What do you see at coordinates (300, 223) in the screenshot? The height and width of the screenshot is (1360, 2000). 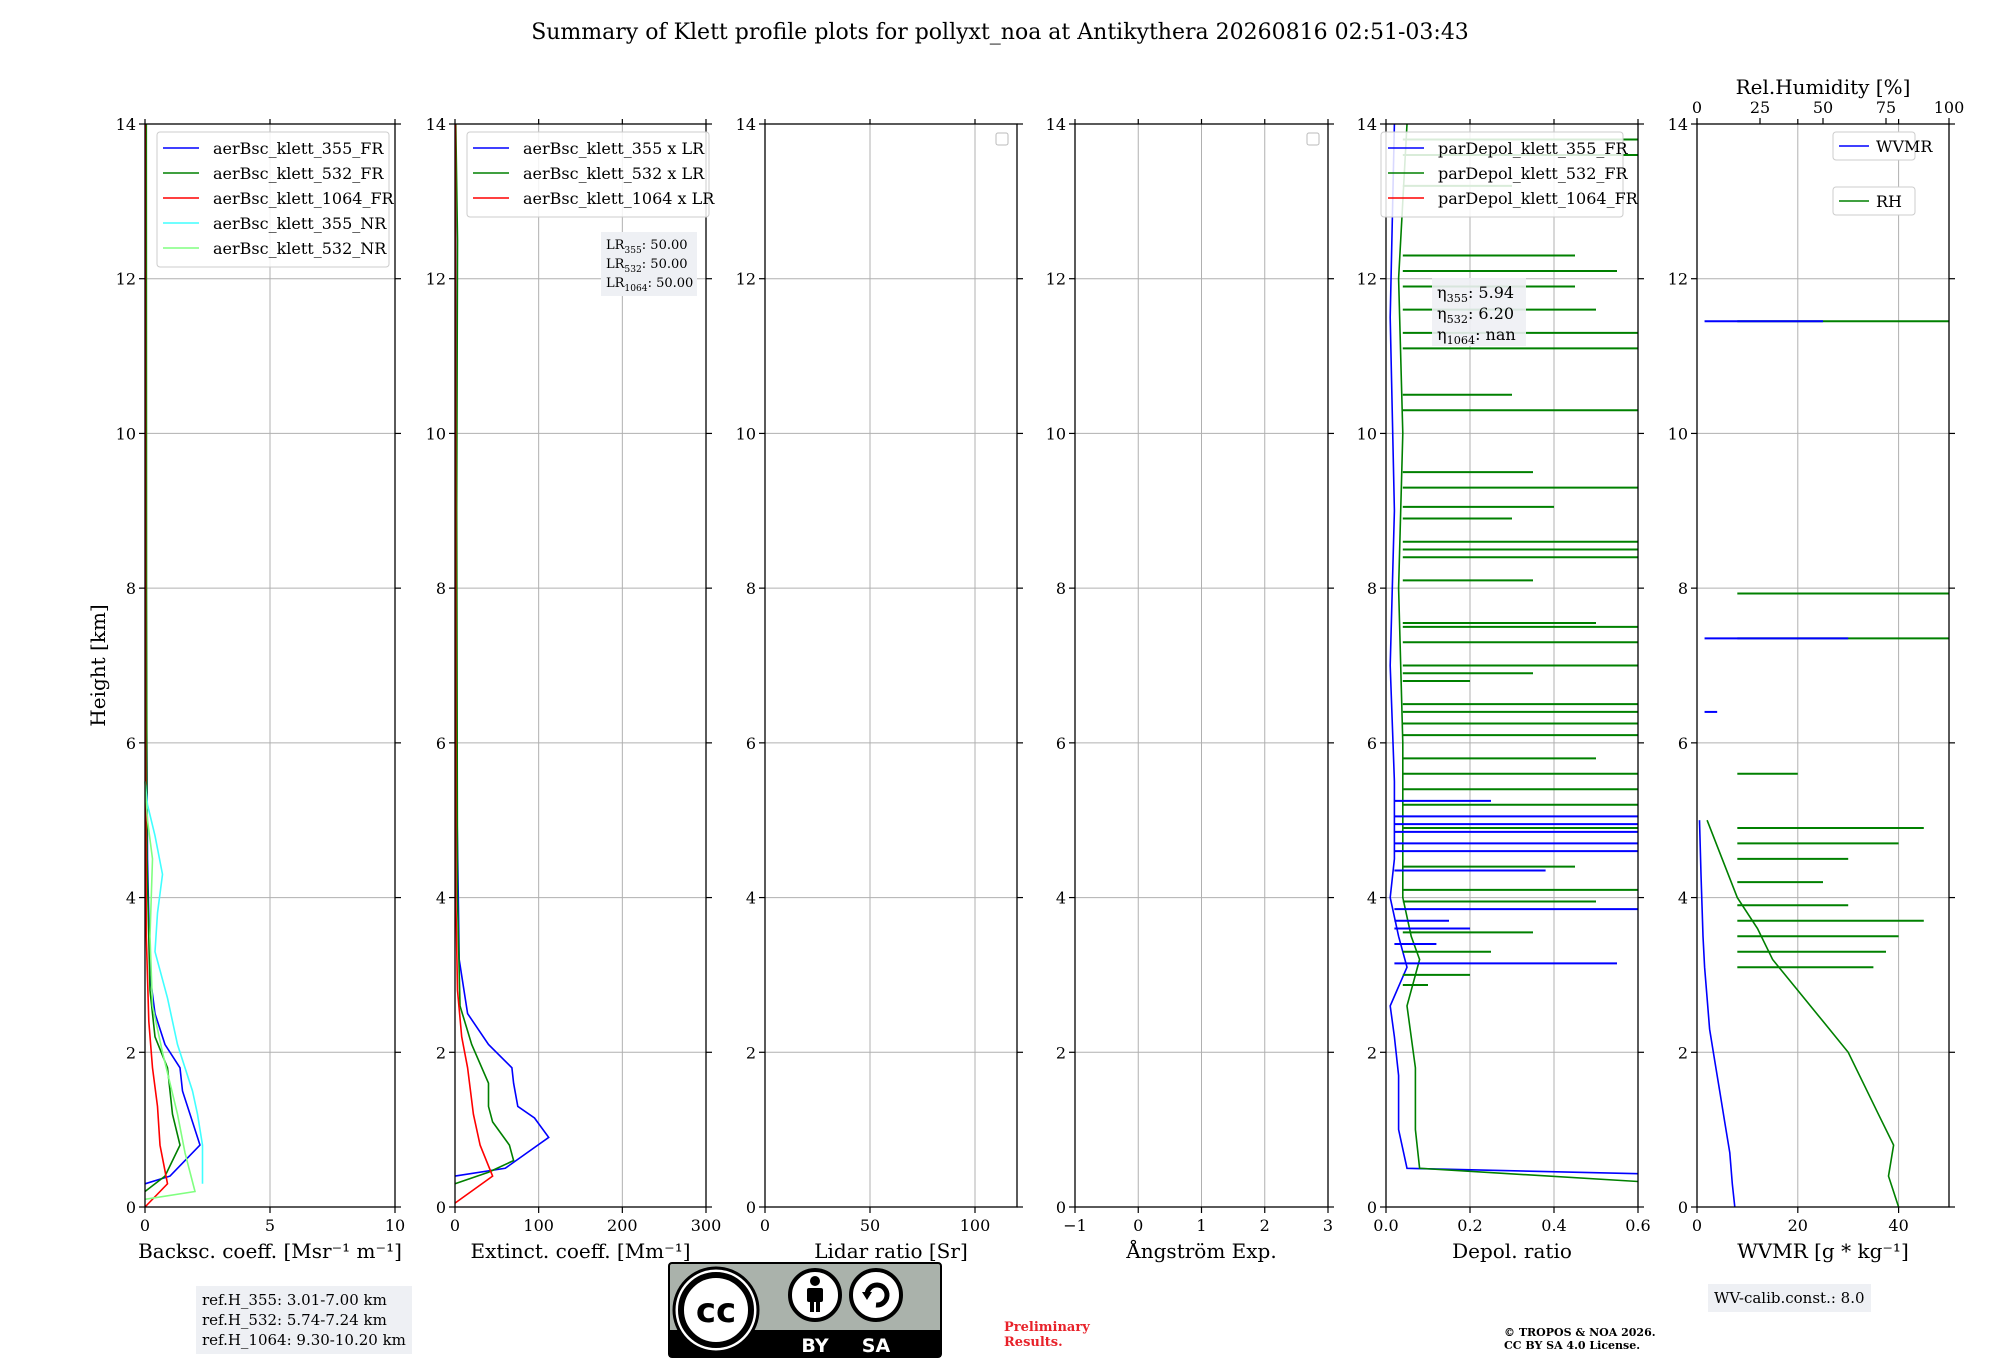 I see `legend-label: aerBsc_klett_355_NR` at bounding box center [300, 223].